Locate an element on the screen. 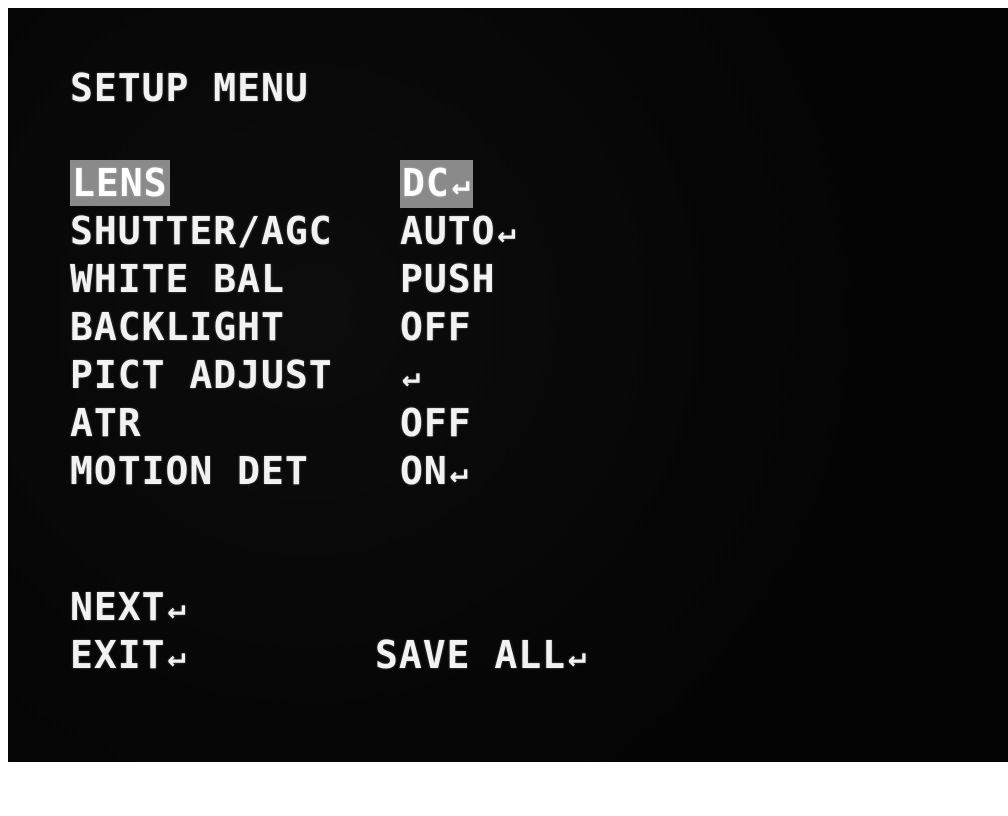  menu-item-label: BACKLIGHT is located at coordinates (177, 327).